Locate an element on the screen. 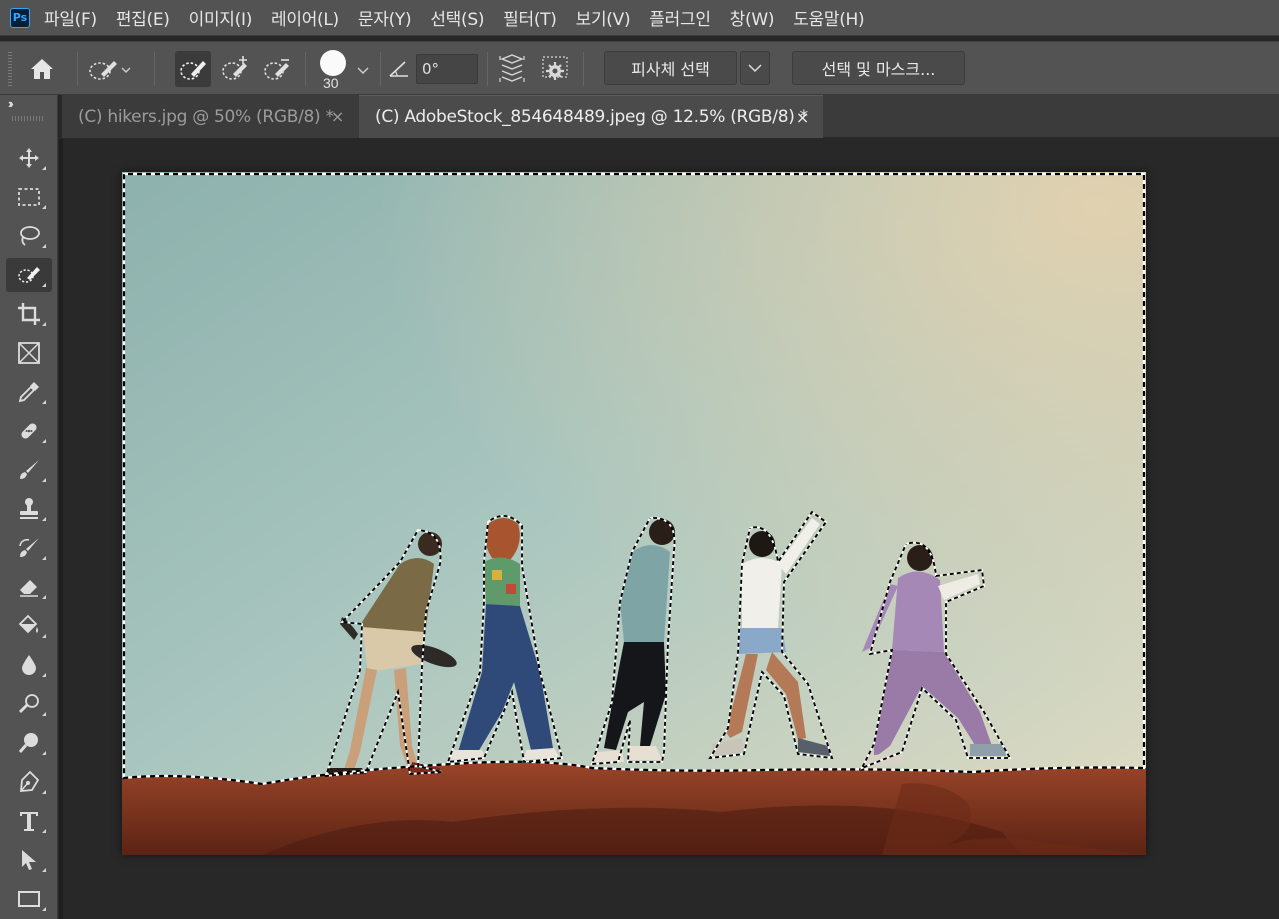 The width and height of the screenshot is (1279, 919). paint-bucket-icon is located at coordinates (28, 624).